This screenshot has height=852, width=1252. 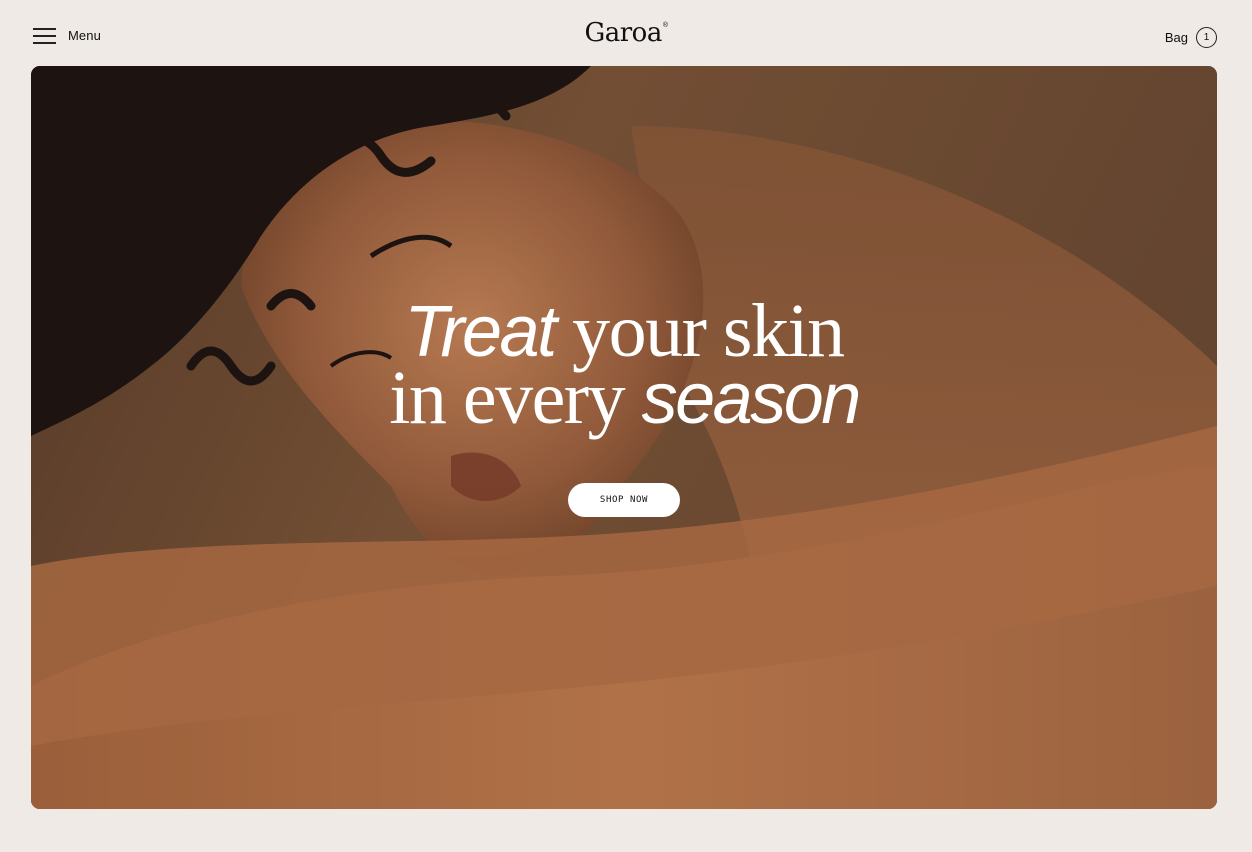 I want to click on bag-count-badge: 1, so click(x=1206, y=37).